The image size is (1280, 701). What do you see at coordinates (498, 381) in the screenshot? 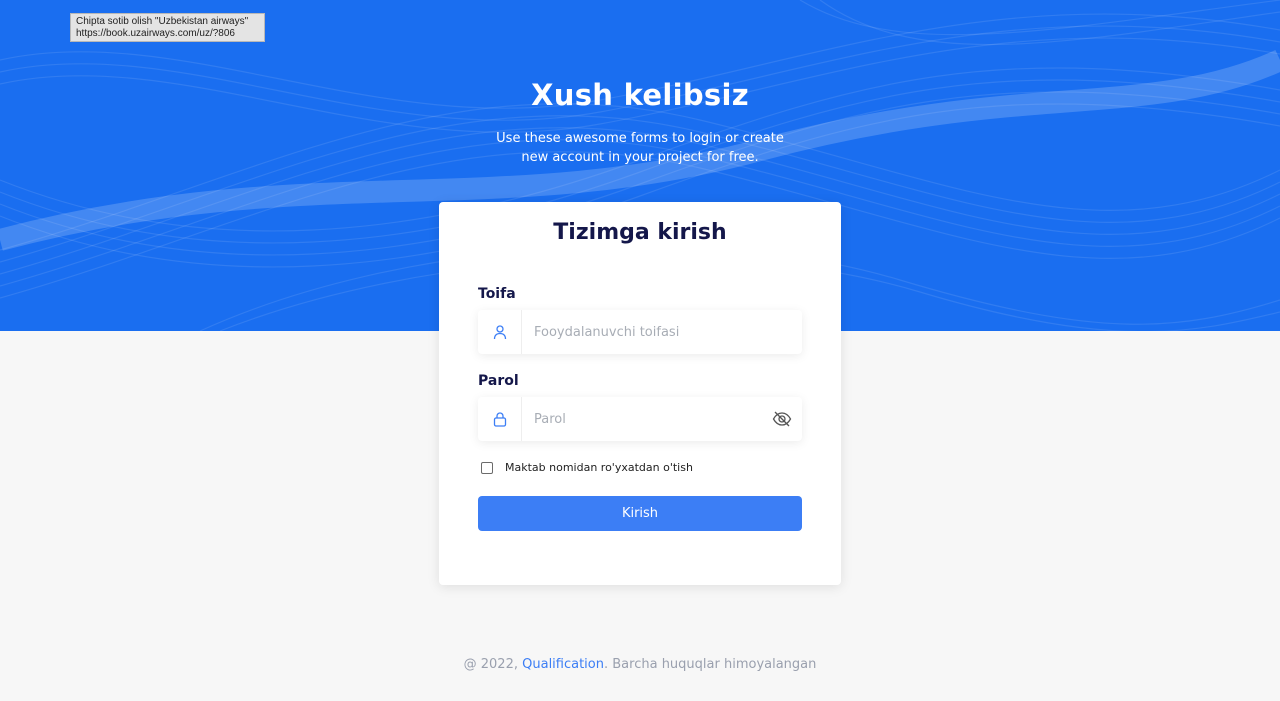
I see `password-label: Parol` at bounding box center [498, 381].